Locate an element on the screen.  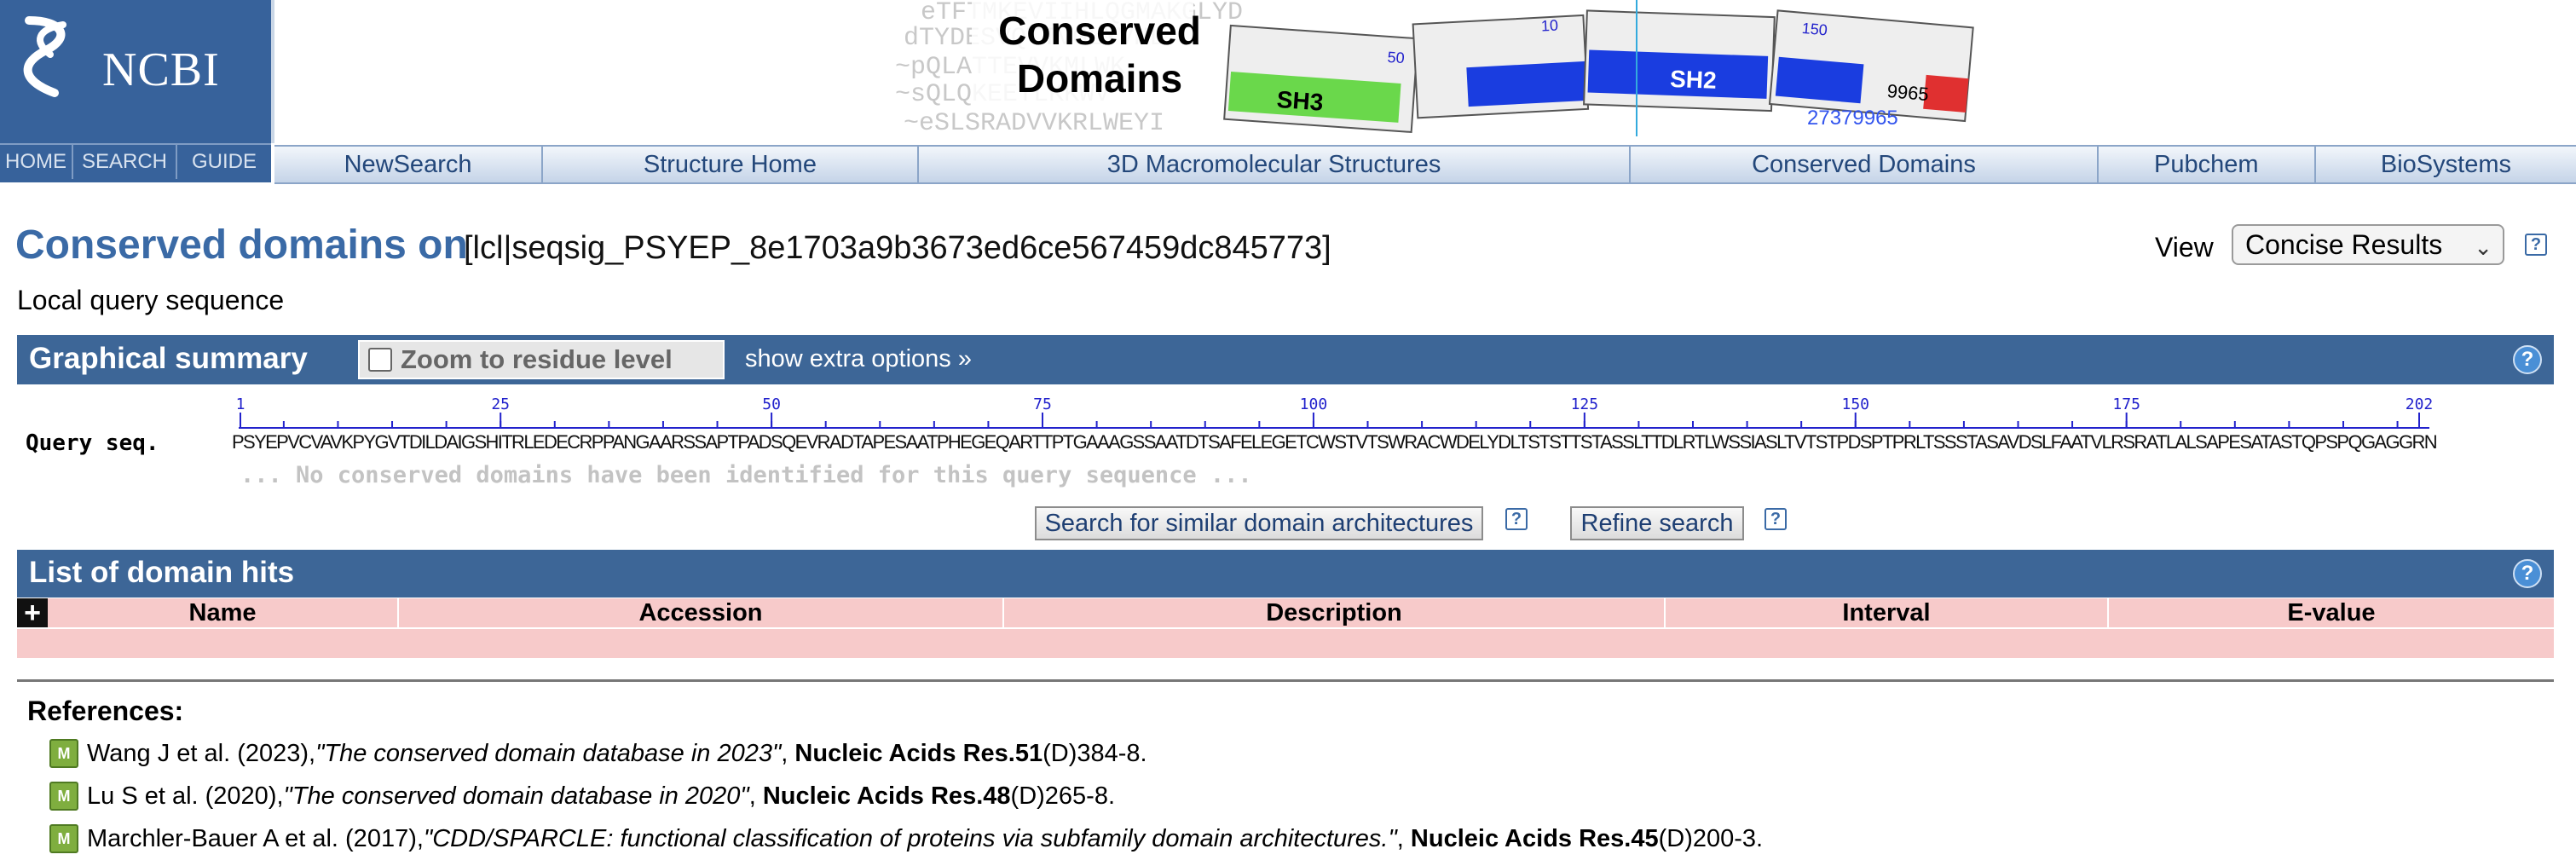
refine-search-button: Refine search is located at coordinates (1657, 523).